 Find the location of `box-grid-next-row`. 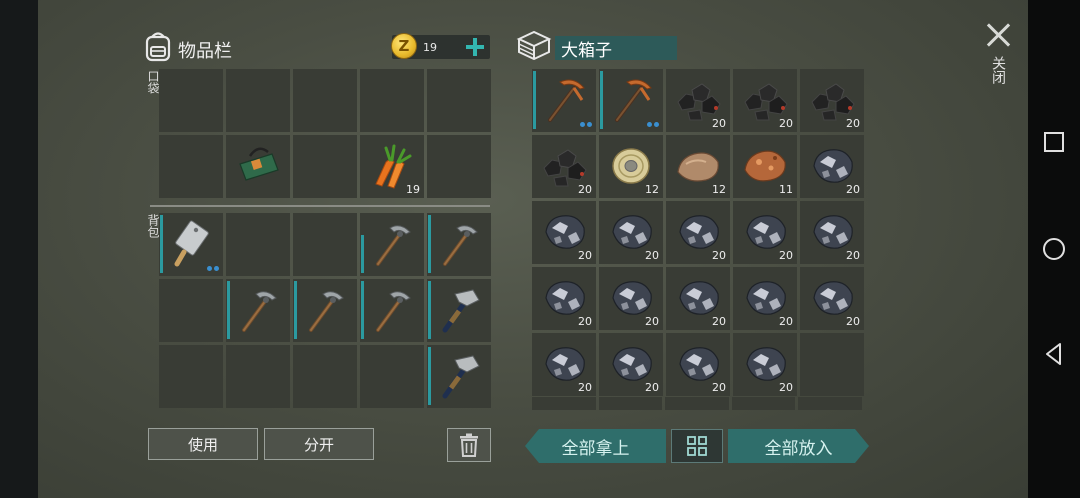

box-grid-next-row is located at coordinates (697, 403).